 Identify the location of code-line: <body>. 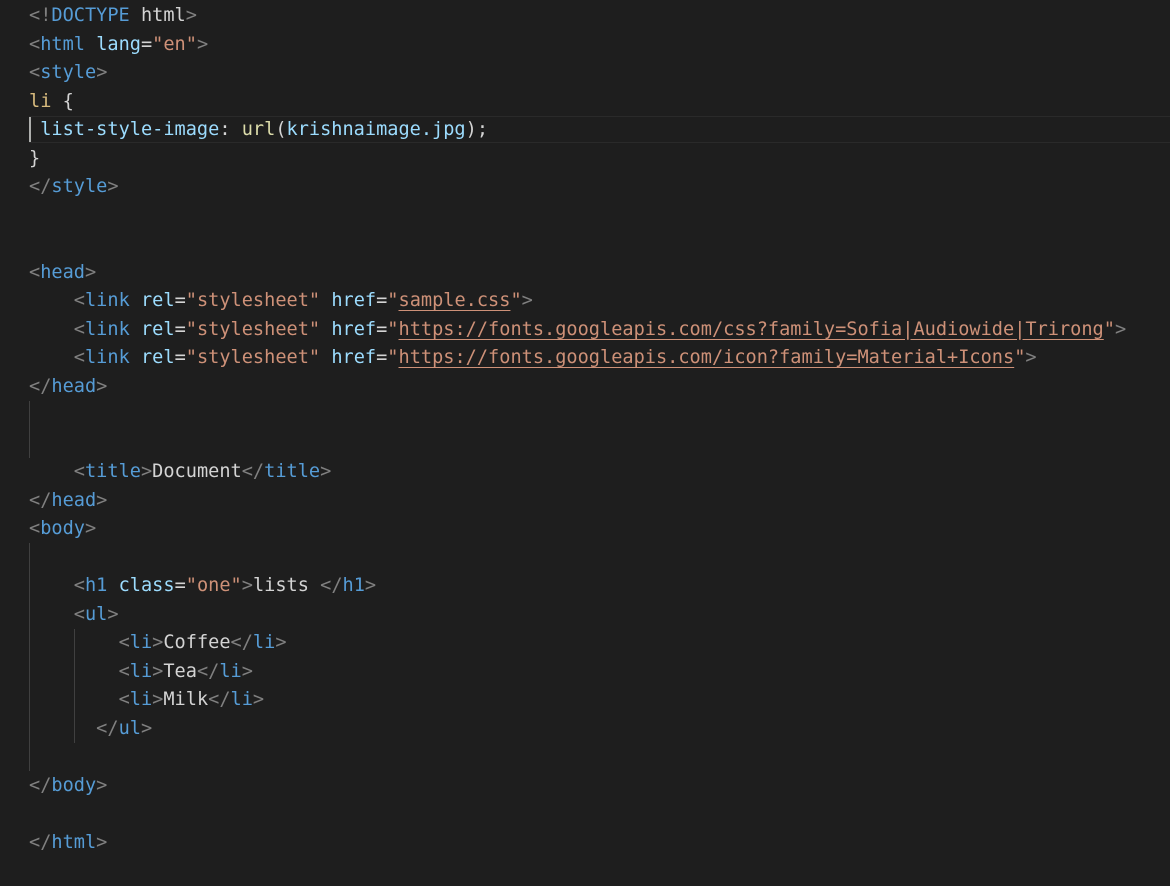
(62, 529).